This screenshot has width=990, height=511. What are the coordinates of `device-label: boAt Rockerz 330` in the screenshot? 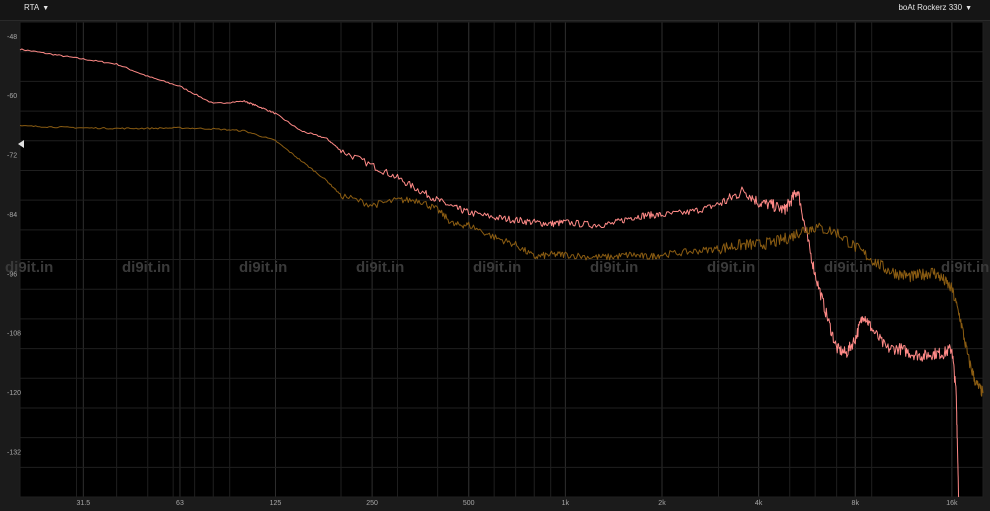 It's located at (930, 7).